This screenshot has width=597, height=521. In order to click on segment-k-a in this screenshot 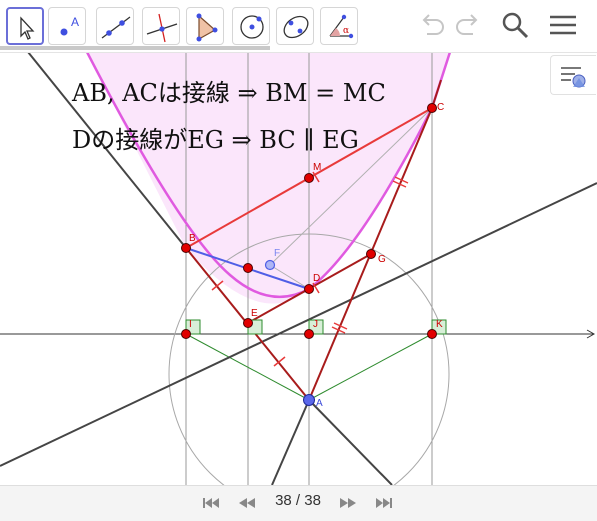, I will do `click(370, 367)`.